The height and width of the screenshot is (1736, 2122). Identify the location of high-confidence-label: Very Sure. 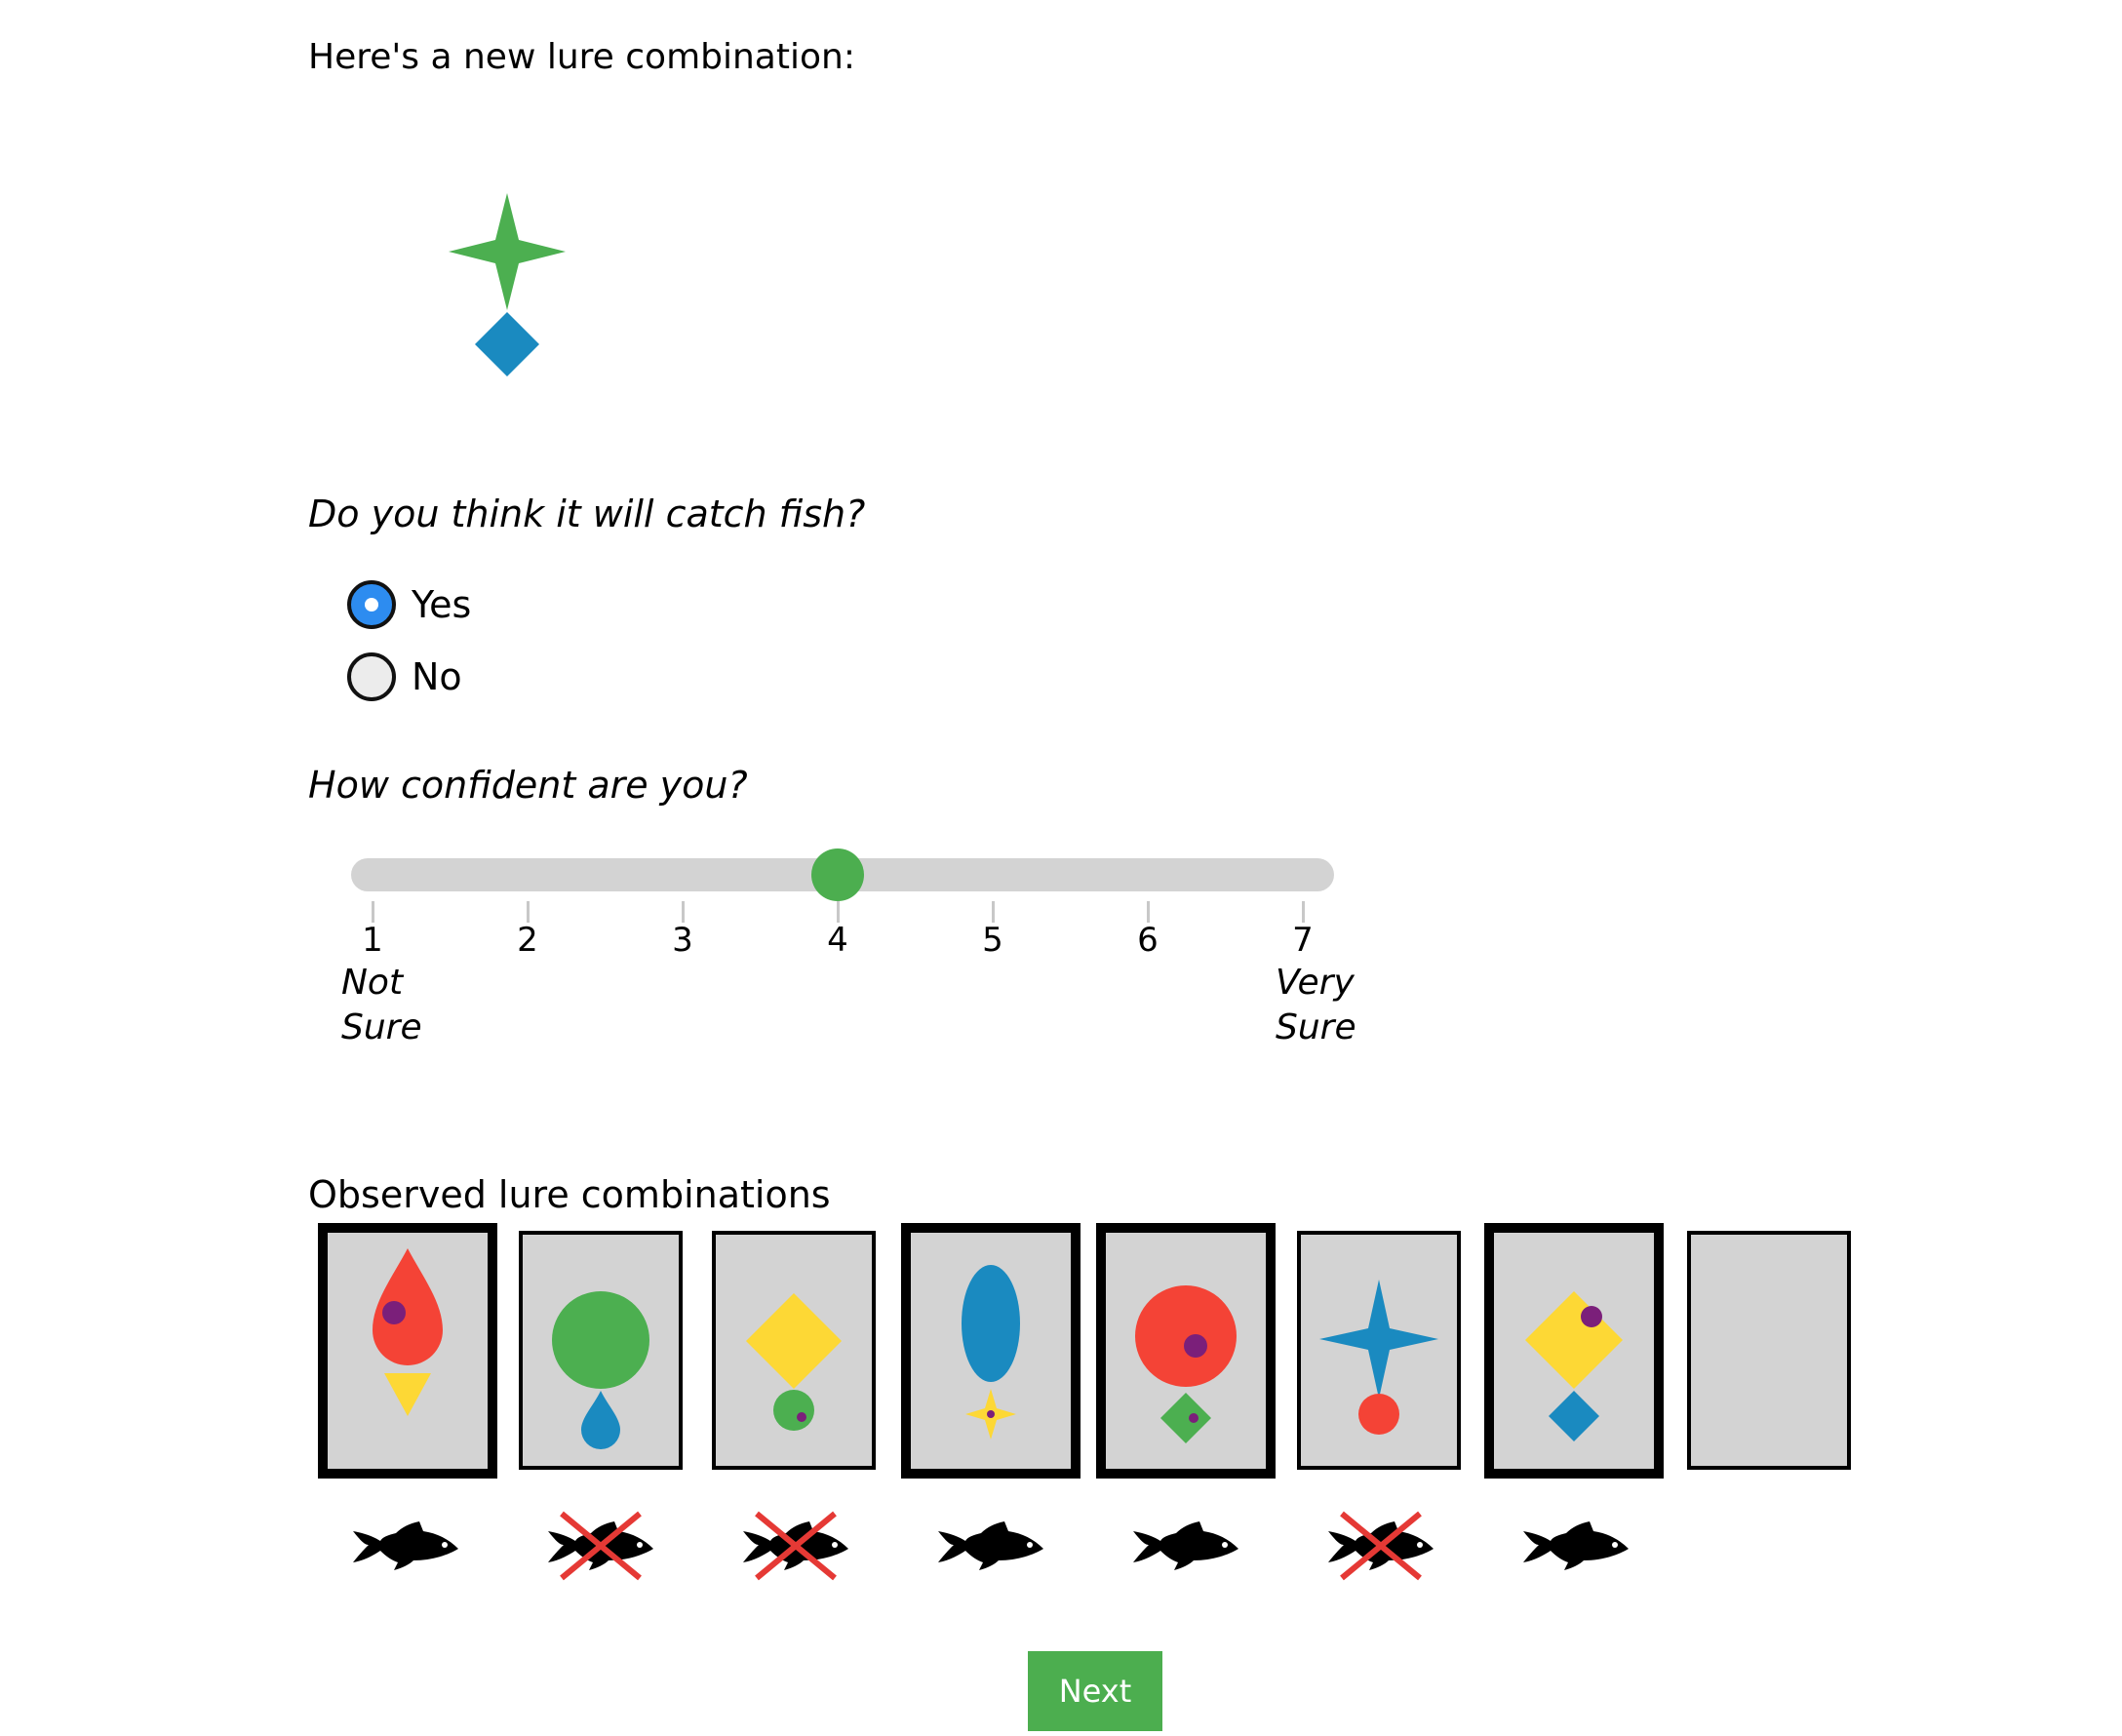
(1316, 1005).